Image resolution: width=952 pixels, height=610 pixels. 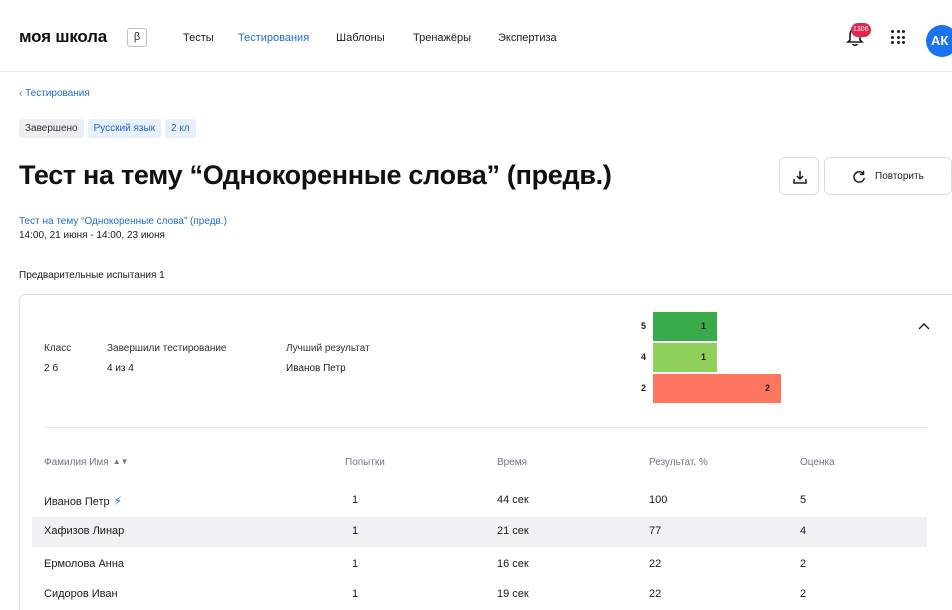 What do you see at coordinates (479, 501) in the screenshot?
I see `table-row: Иванов Петр ⚡ 1 44 сек 100 5` at bounding box center [479, 501].